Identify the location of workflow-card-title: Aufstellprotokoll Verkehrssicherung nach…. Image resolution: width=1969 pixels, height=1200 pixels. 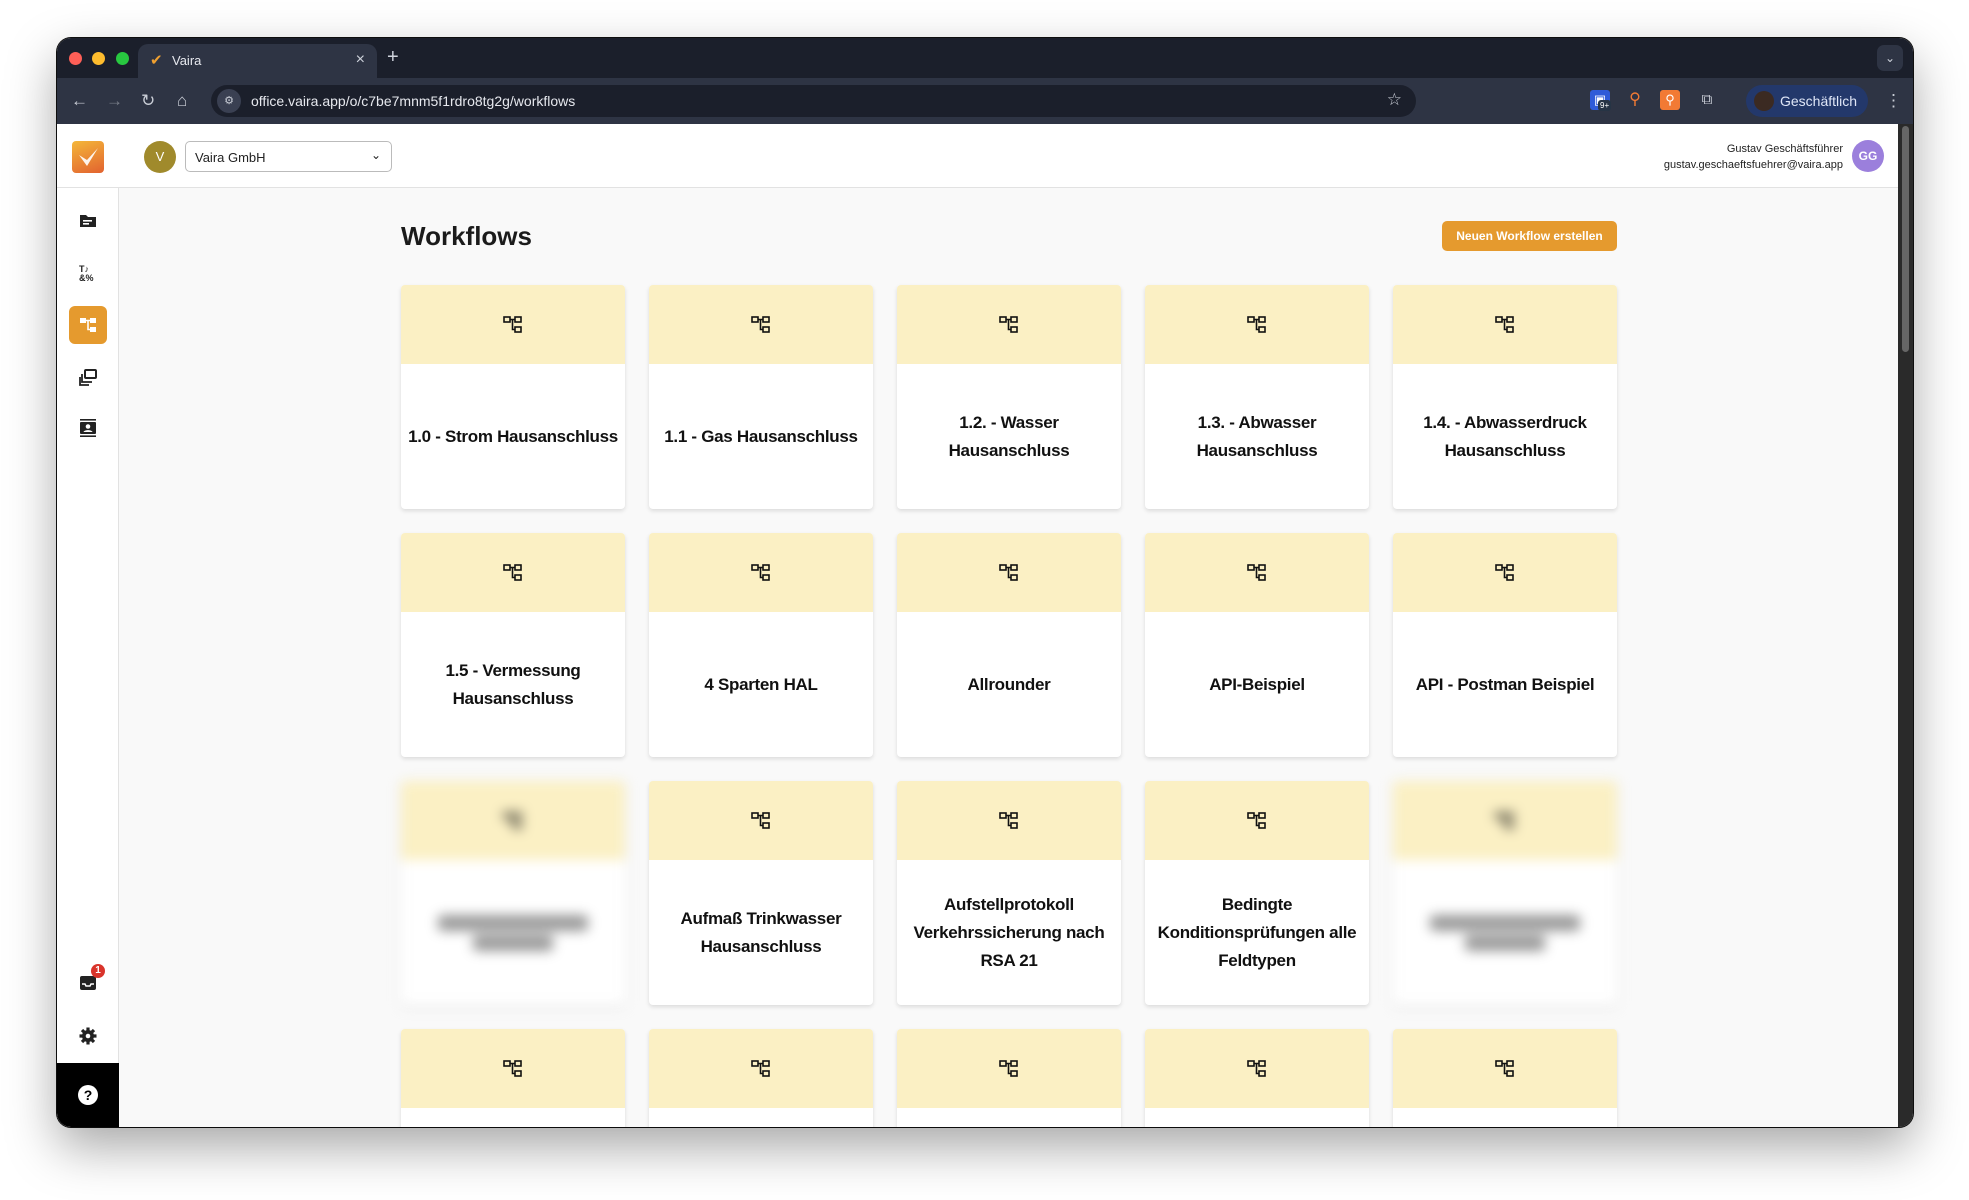
(1009, 932).